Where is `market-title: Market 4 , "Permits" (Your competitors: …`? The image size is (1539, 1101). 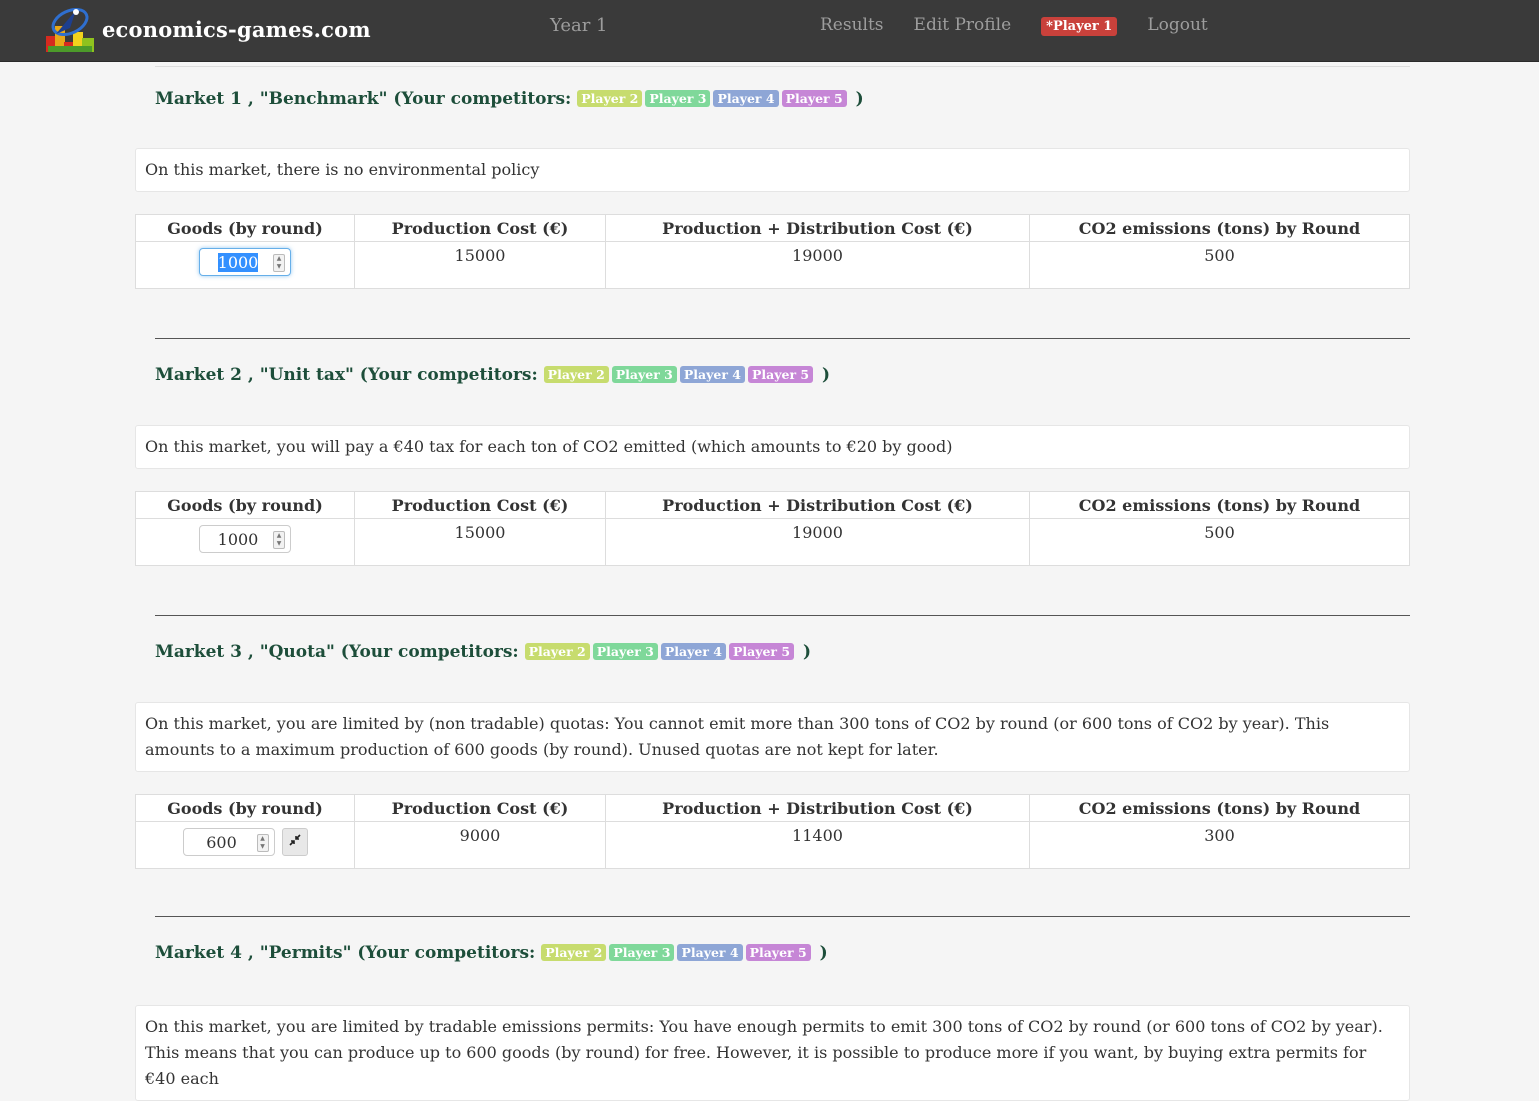
market-title: Market 4 , "Permits" (Your competitors: … is located at coordinates (491, 953).